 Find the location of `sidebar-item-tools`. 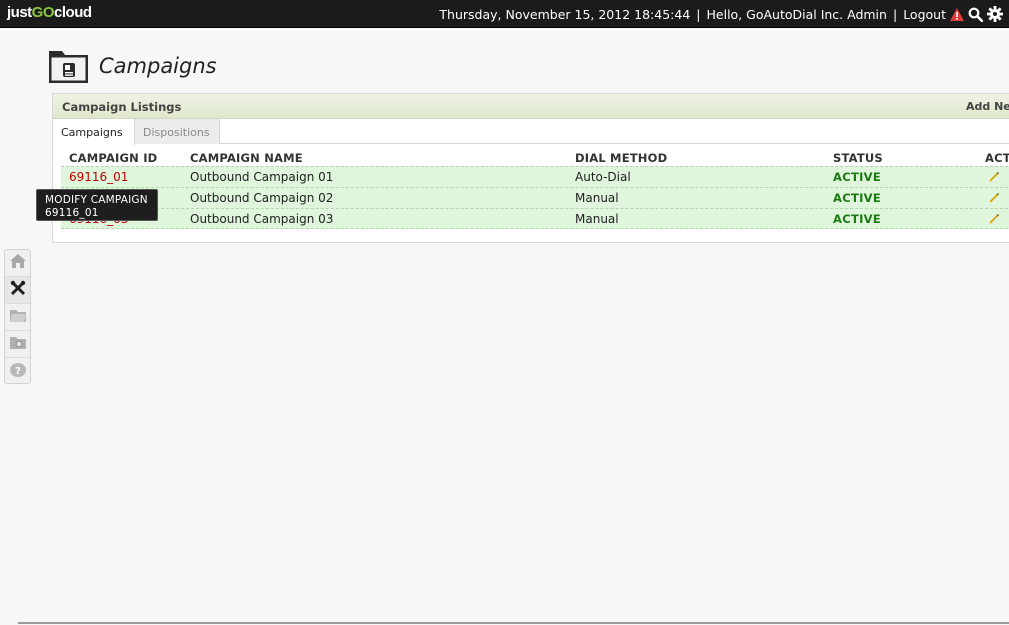

sidebar-item-tools is located at coordinates (17, 290).